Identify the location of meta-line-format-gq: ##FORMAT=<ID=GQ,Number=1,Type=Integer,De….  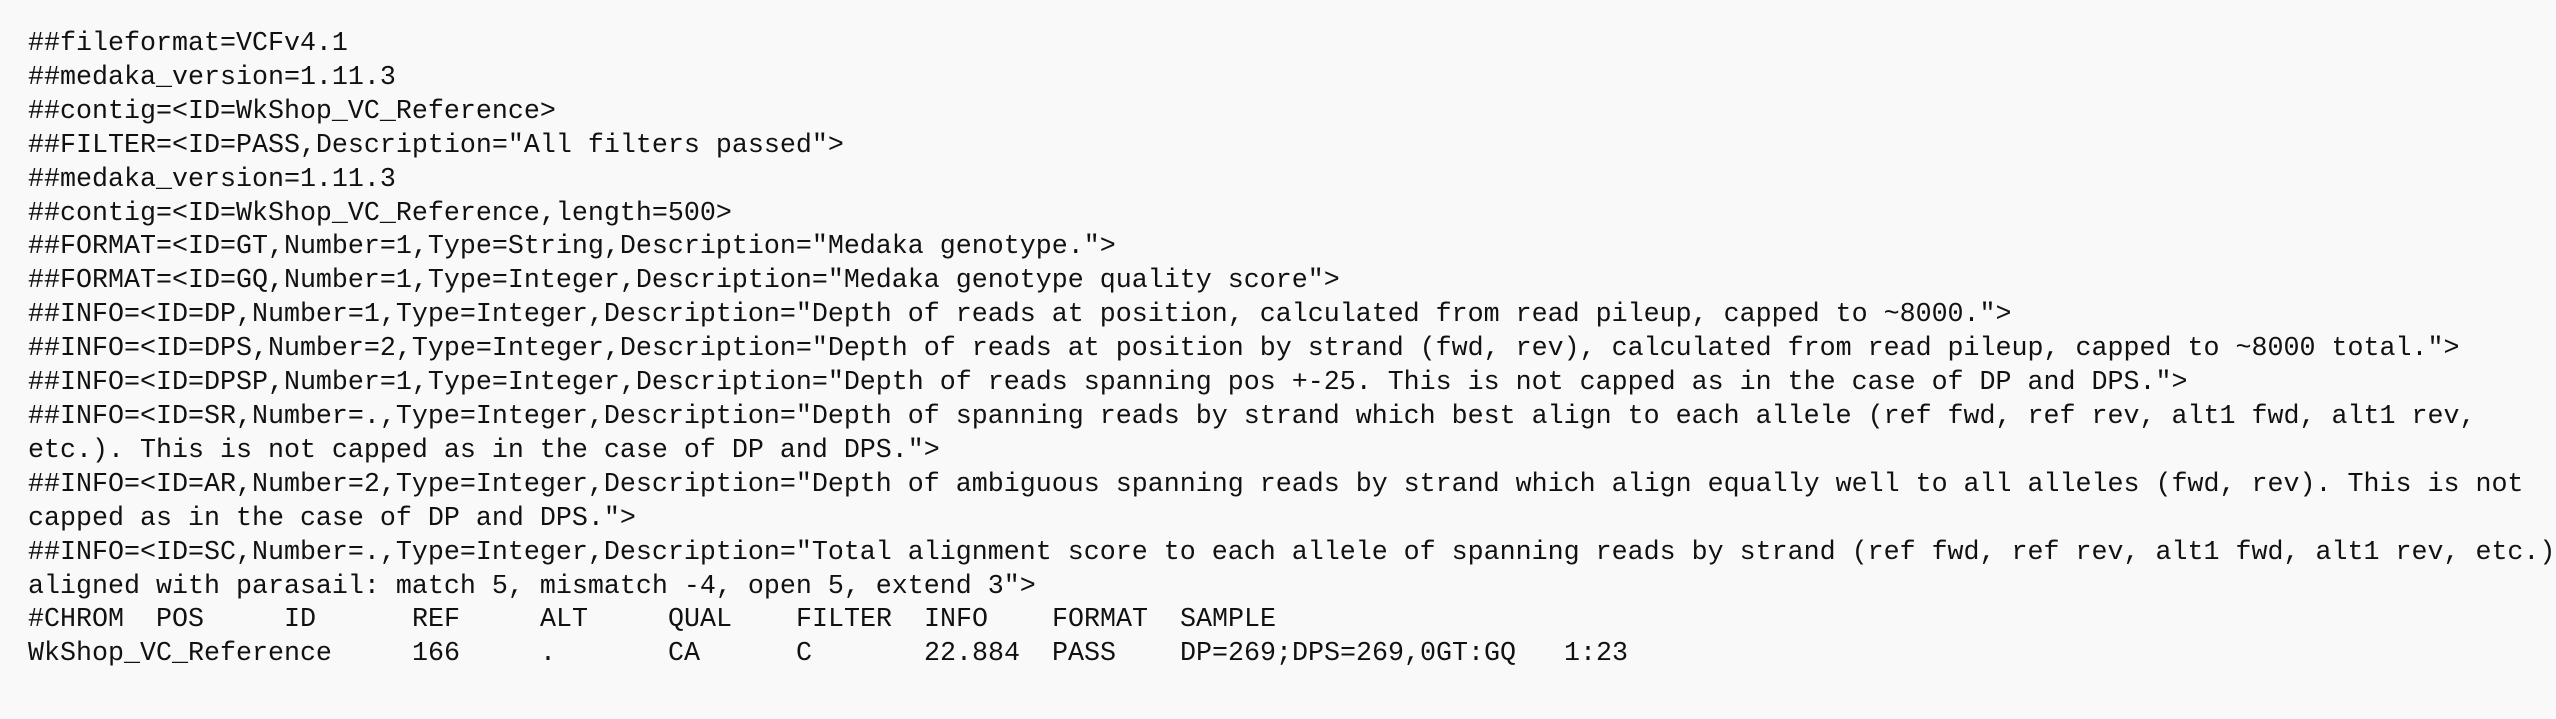
(684, 281).